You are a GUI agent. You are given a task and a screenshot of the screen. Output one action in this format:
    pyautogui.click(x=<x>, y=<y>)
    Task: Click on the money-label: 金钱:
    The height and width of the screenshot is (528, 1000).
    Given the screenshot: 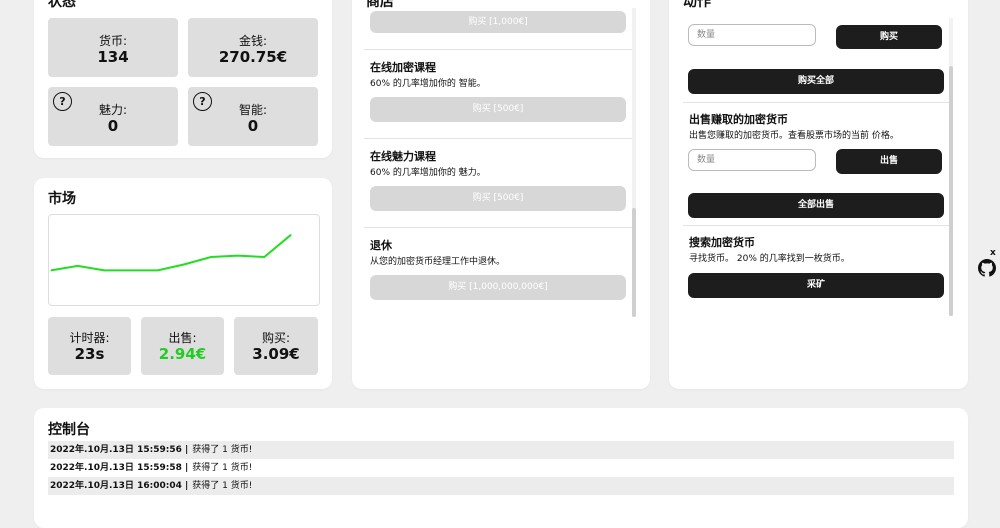 What is the action you would take?
    pyautogui.click(x=253, y=41)
    